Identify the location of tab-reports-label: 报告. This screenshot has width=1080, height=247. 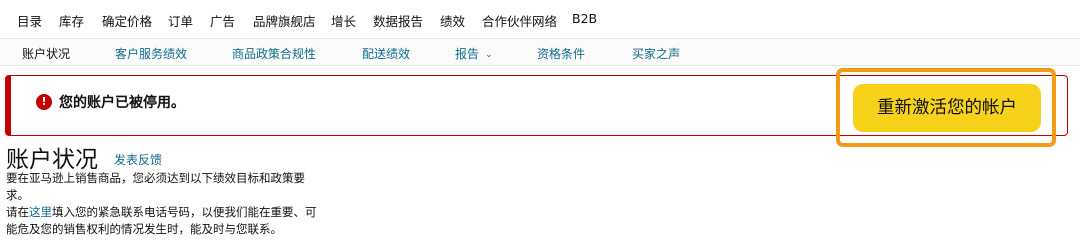
(467, 54).